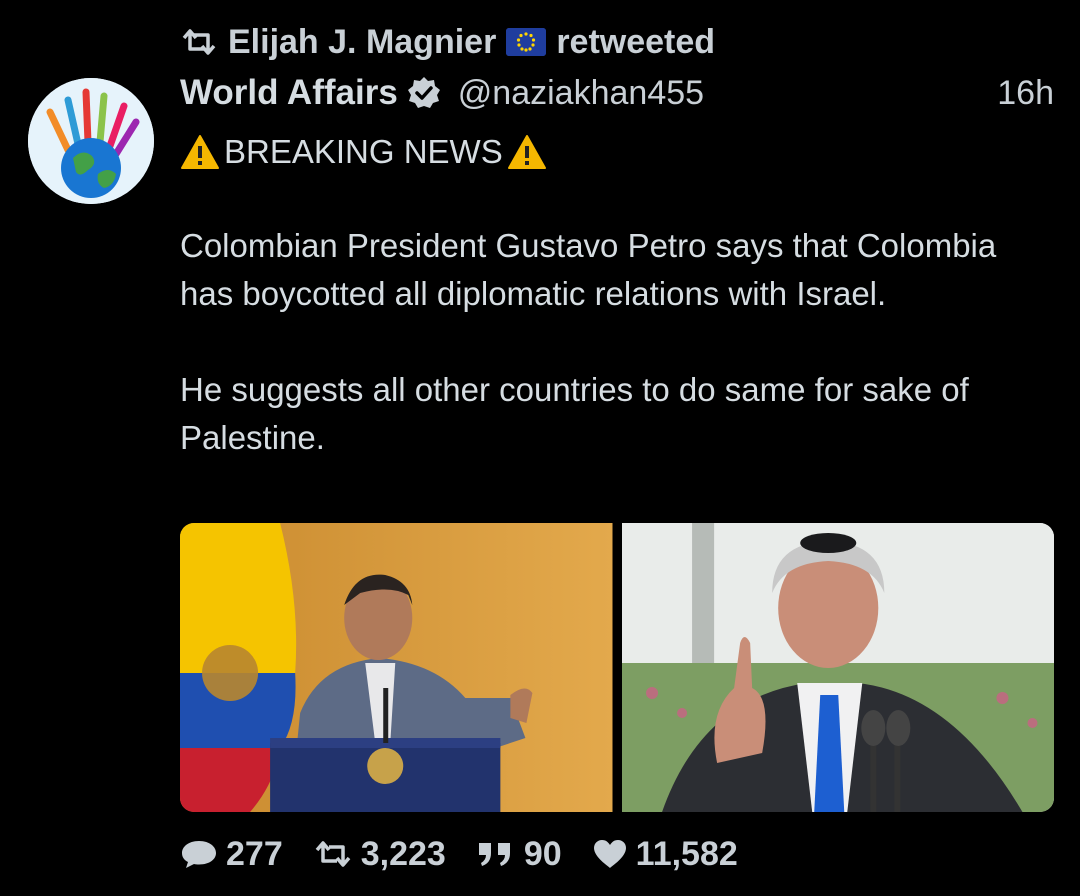 The width and height of the screenshot is (1080, 896). I want to click on reply-button: 277, so click(231, 854).